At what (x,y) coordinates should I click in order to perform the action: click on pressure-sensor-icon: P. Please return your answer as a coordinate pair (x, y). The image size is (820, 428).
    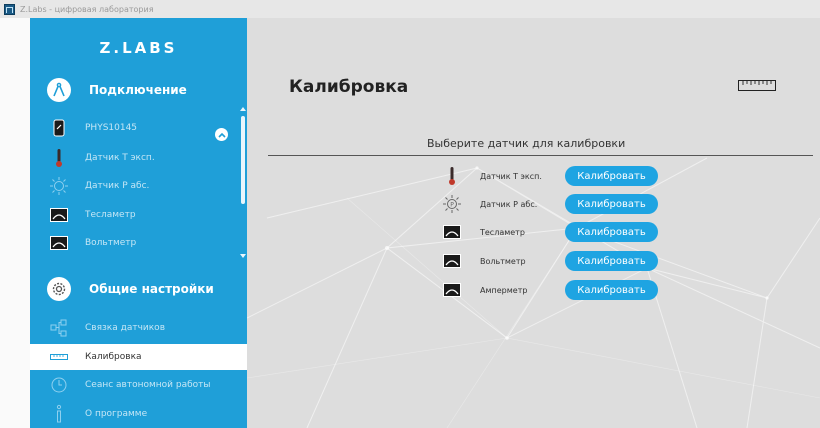
    Looking at the image, I should click on (452, 204).